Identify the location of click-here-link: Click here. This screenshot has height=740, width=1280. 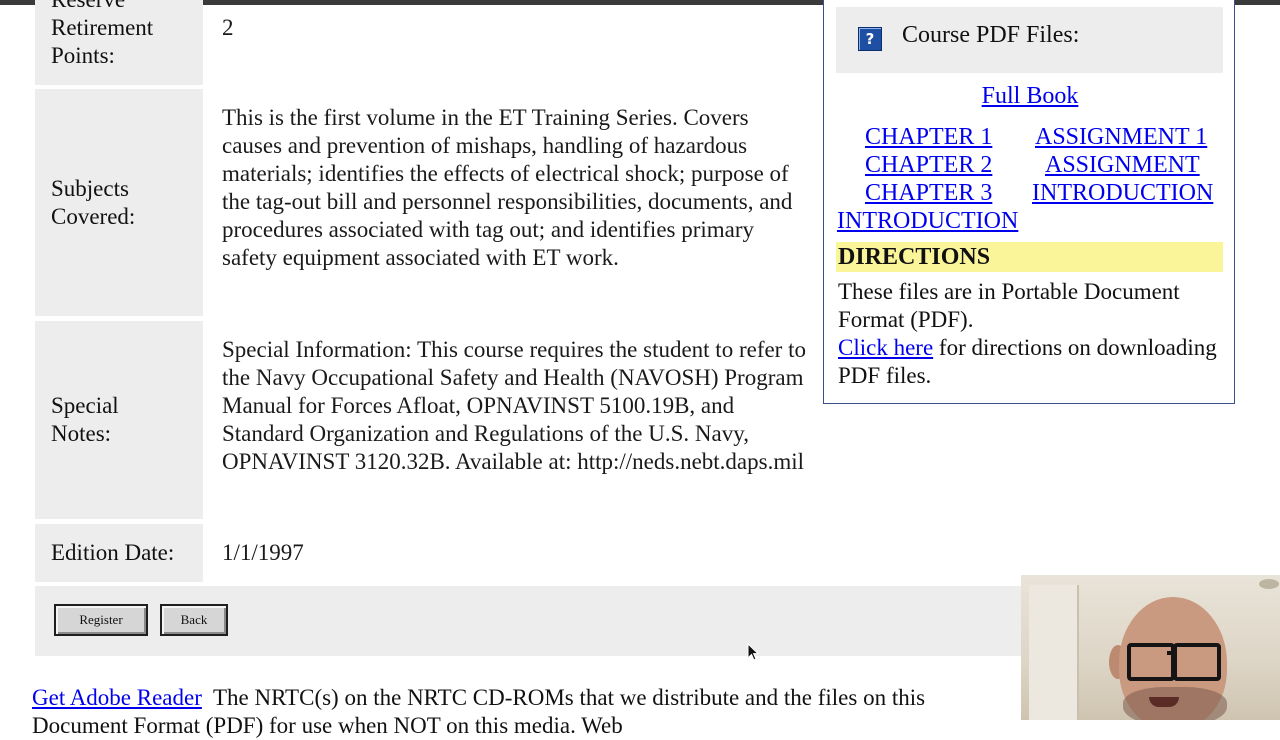
(885, 347).